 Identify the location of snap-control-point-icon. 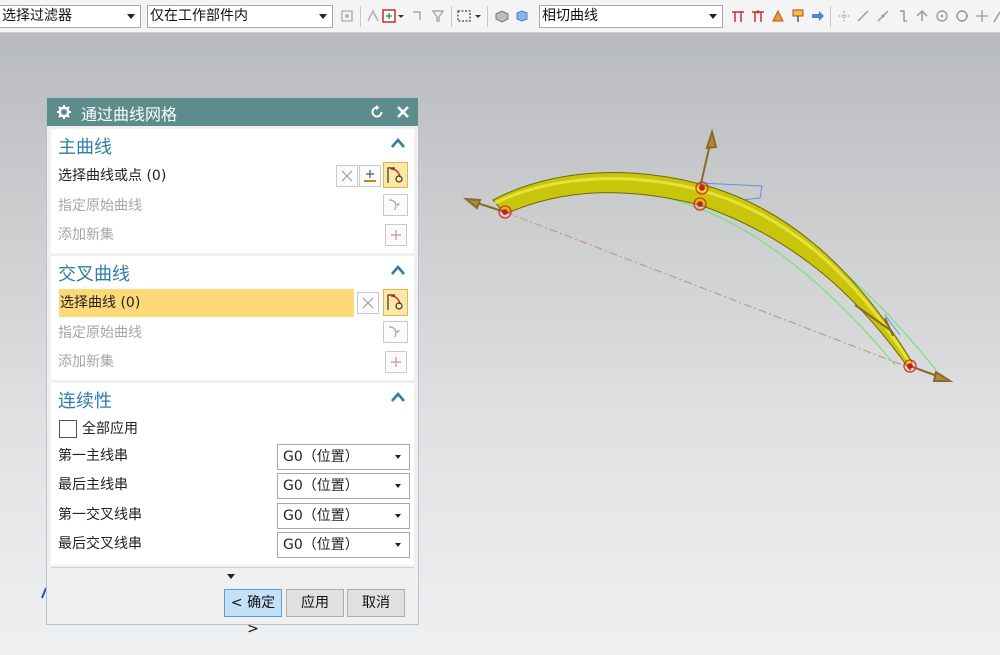
(903, 16).